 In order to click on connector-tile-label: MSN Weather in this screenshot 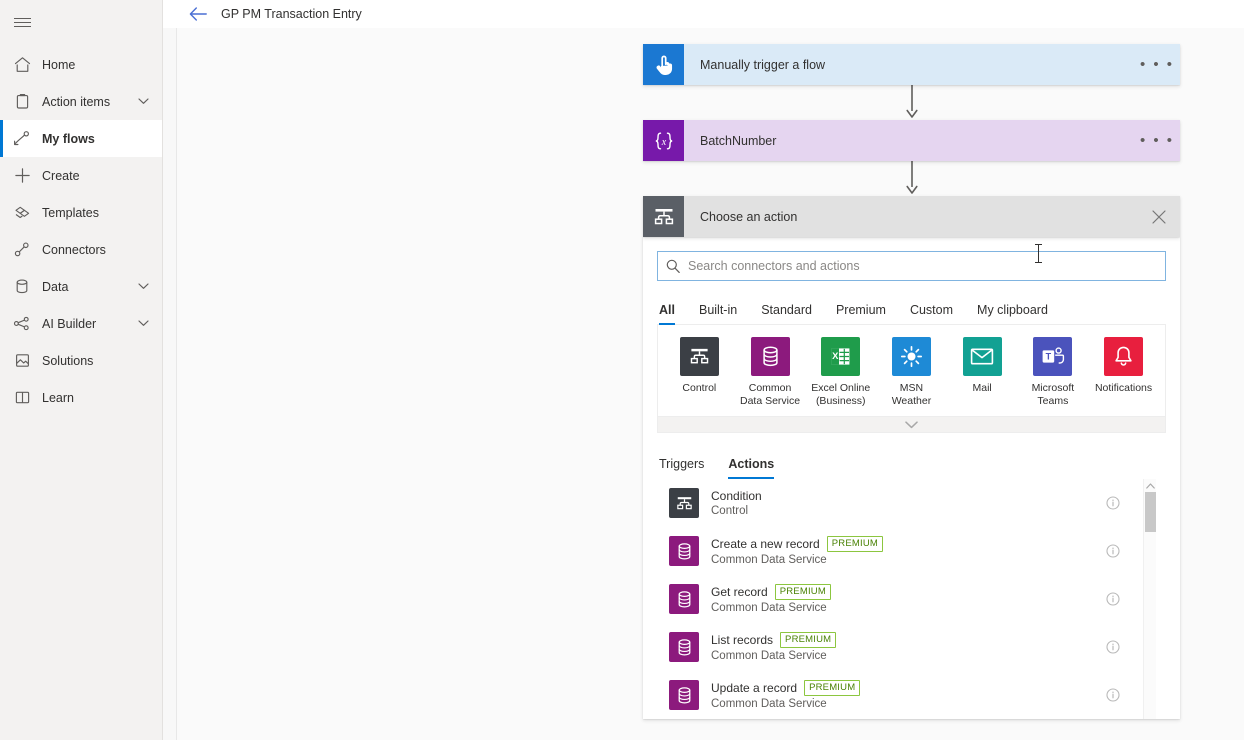, I will do `click(911, 394)`.